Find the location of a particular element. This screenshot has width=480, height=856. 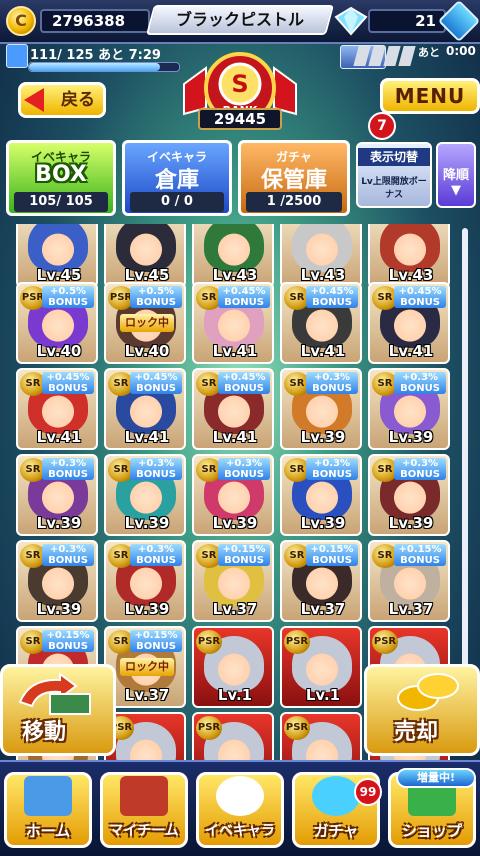

character-card: PSR +0.5% BONUS ロック中 Lv.40 is located at coordinates (145, 323).